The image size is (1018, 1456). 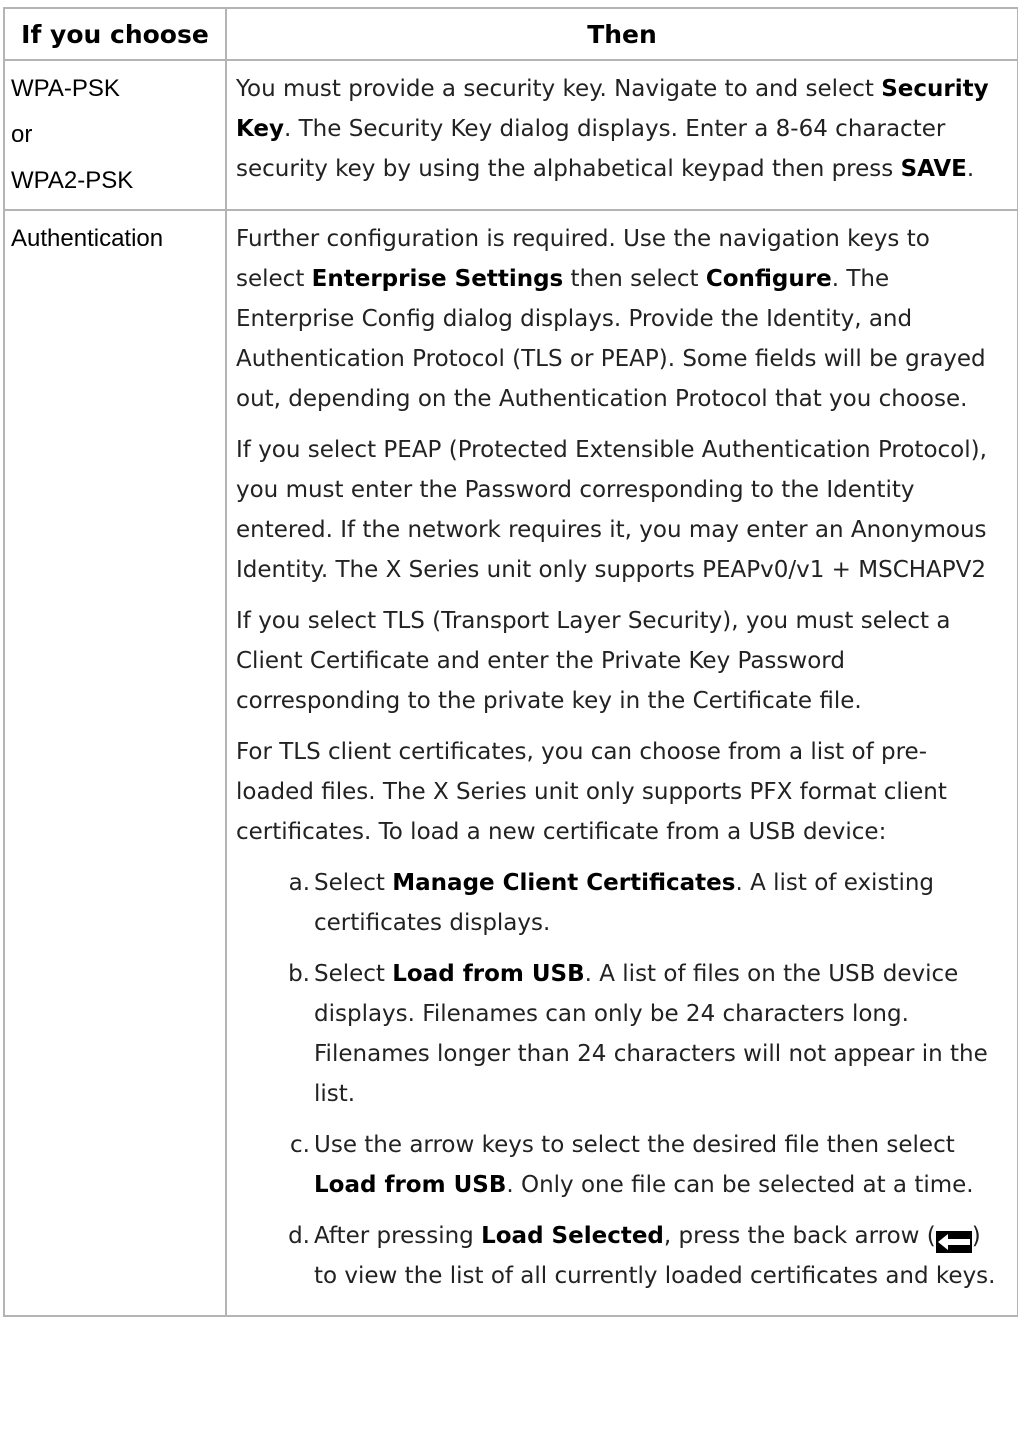 What do you see at coordinates (72, 180) in the screenshot?
I see `choice-wpa2-psk: WPA2-PSK` at bounding box center [72, 180].